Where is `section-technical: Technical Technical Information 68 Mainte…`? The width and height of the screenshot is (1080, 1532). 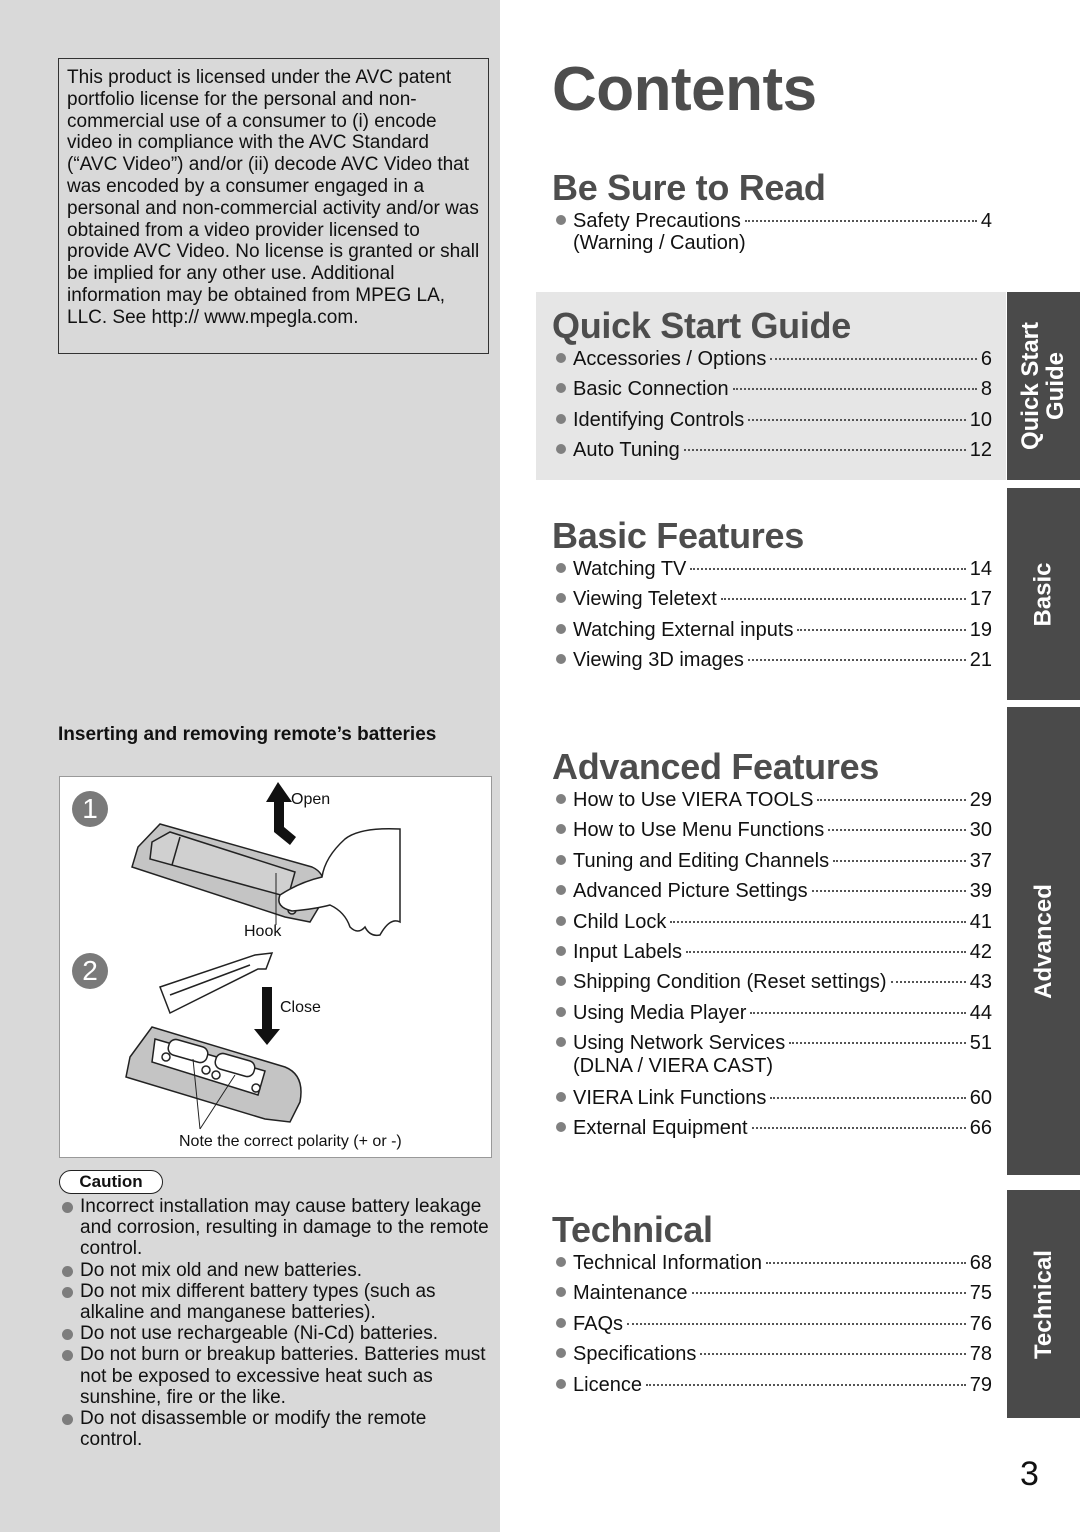
section-technical: Technical Technical Information 68 Mainte… is located at coordinates (771, 1304).